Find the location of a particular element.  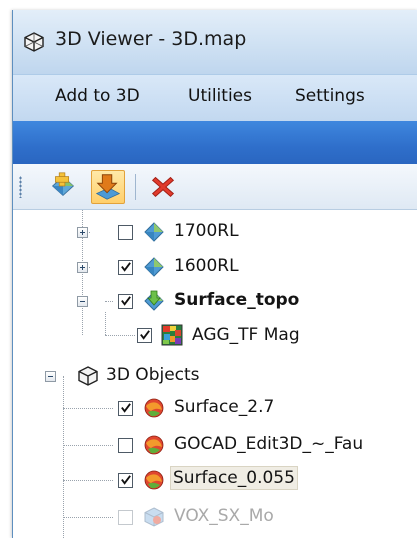

tree-item-1700rl: 1700RL is located at coordinates (213, 232).